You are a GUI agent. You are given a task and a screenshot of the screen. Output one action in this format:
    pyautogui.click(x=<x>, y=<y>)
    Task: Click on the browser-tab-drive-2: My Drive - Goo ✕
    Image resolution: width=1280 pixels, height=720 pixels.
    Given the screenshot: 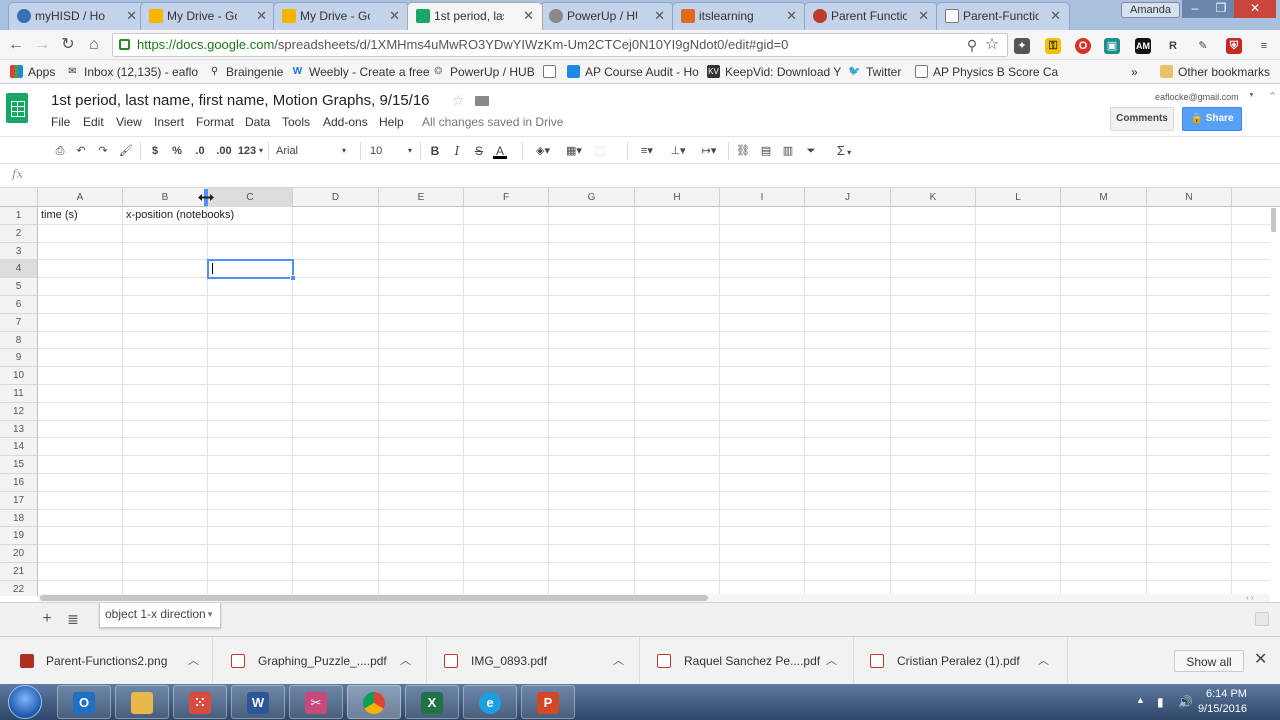 What is the action you would take?
    pyautogui.click(x=341, y=16)
    